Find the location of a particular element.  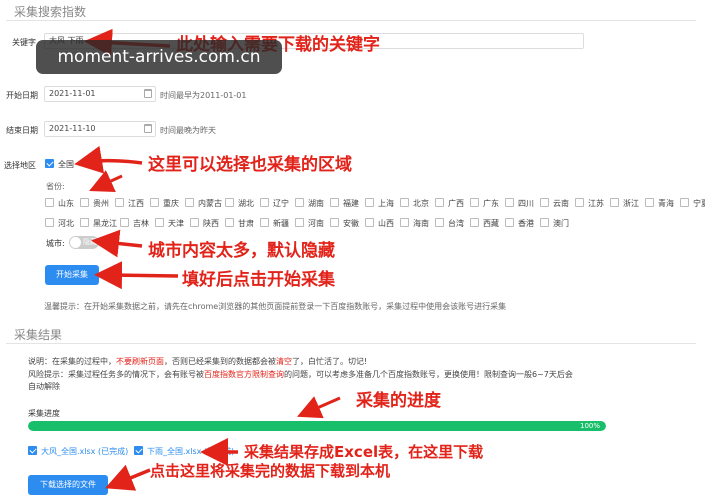

annotation-start: 填好后点击开始采集 is located at coordinates (258, 280).